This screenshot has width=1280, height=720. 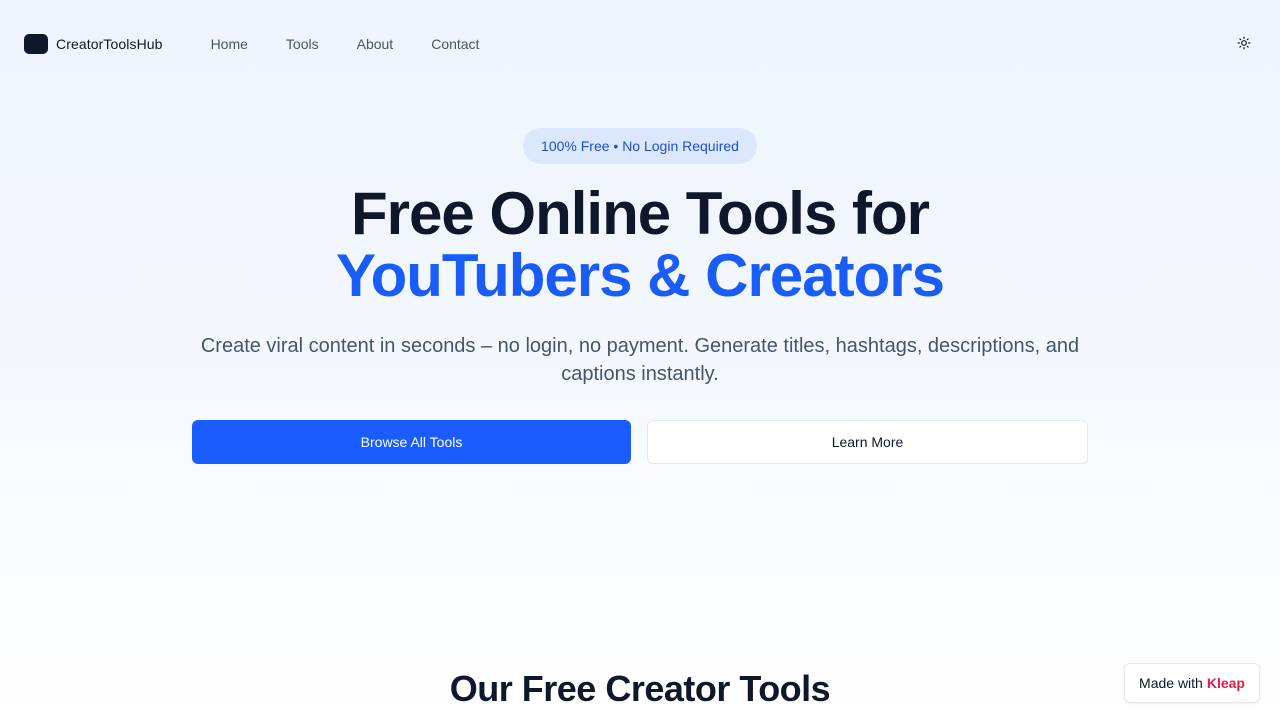 I want to click on nav-link-about: About, so click(x=375, y=44).